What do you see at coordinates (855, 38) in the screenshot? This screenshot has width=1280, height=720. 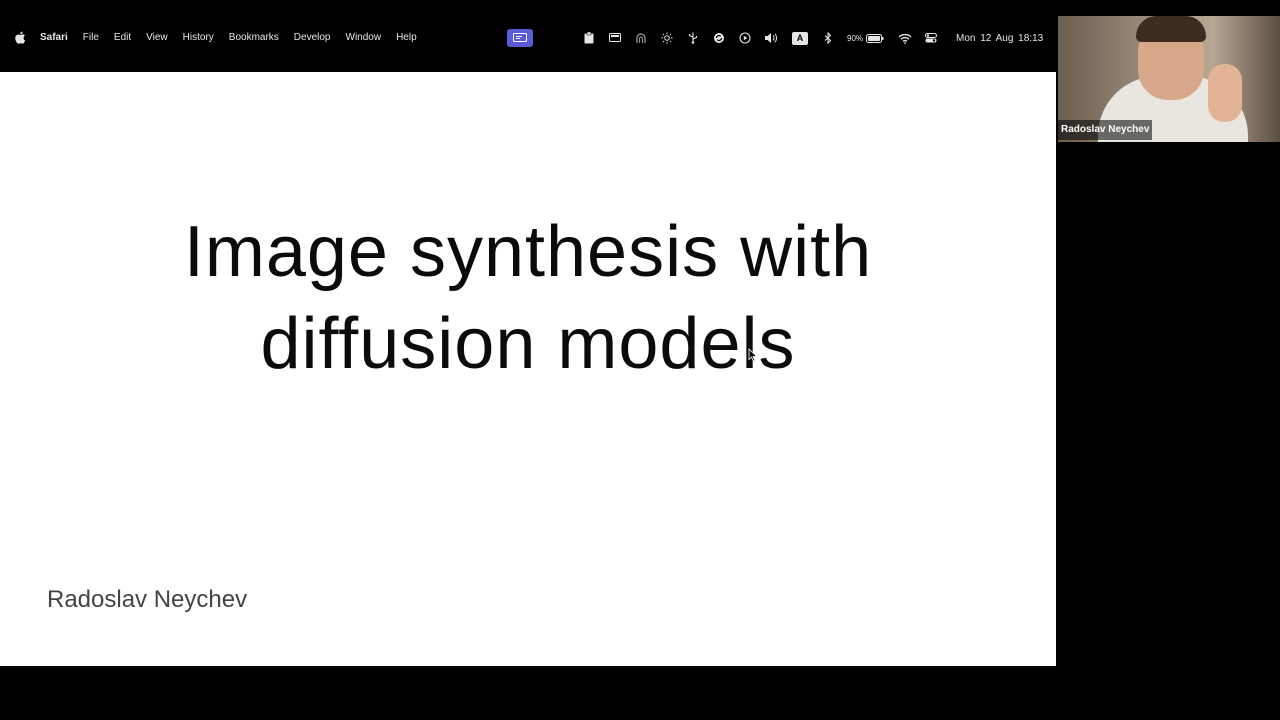 I see `battery-percent: 90%` at bounding box center [855, 38].